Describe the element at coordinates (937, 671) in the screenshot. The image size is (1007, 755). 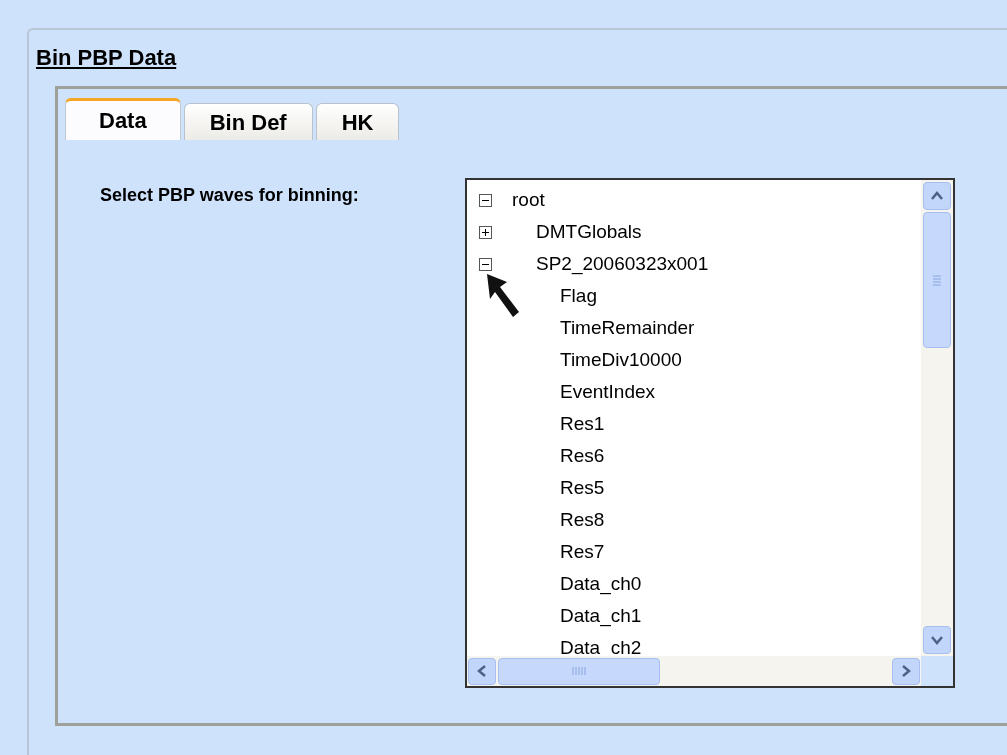
I see `scrollbar-corner` at that location.